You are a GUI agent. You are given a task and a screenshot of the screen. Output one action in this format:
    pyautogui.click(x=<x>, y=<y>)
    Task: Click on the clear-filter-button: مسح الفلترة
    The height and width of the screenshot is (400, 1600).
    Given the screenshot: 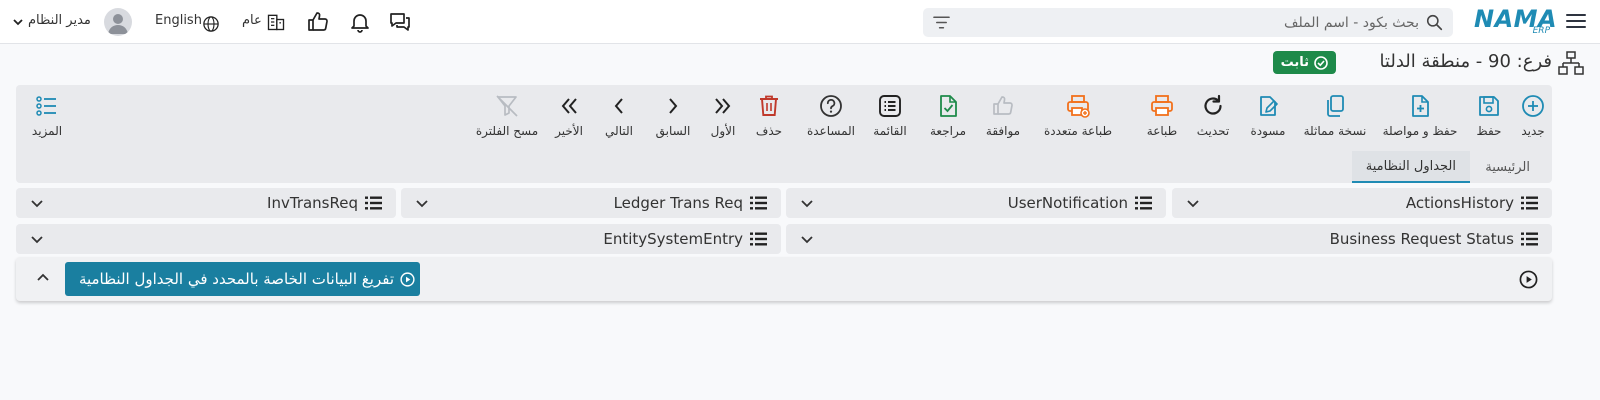 What is the action you would take?
    pyautogui.click(x=507, y=119)
    